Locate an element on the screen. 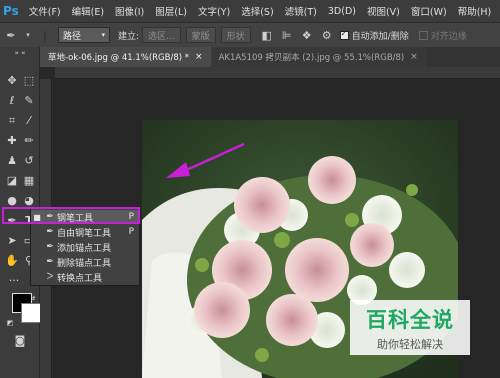  menu-view: 视图(V) is located at coordinates (383, 11).